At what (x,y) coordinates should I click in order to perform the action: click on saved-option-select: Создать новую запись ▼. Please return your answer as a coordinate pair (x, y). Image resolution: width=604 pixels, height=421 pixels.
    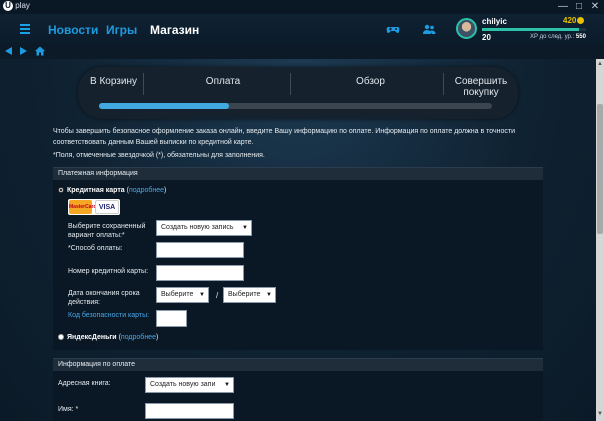
    Looking at the image, I should click on (204, 228).